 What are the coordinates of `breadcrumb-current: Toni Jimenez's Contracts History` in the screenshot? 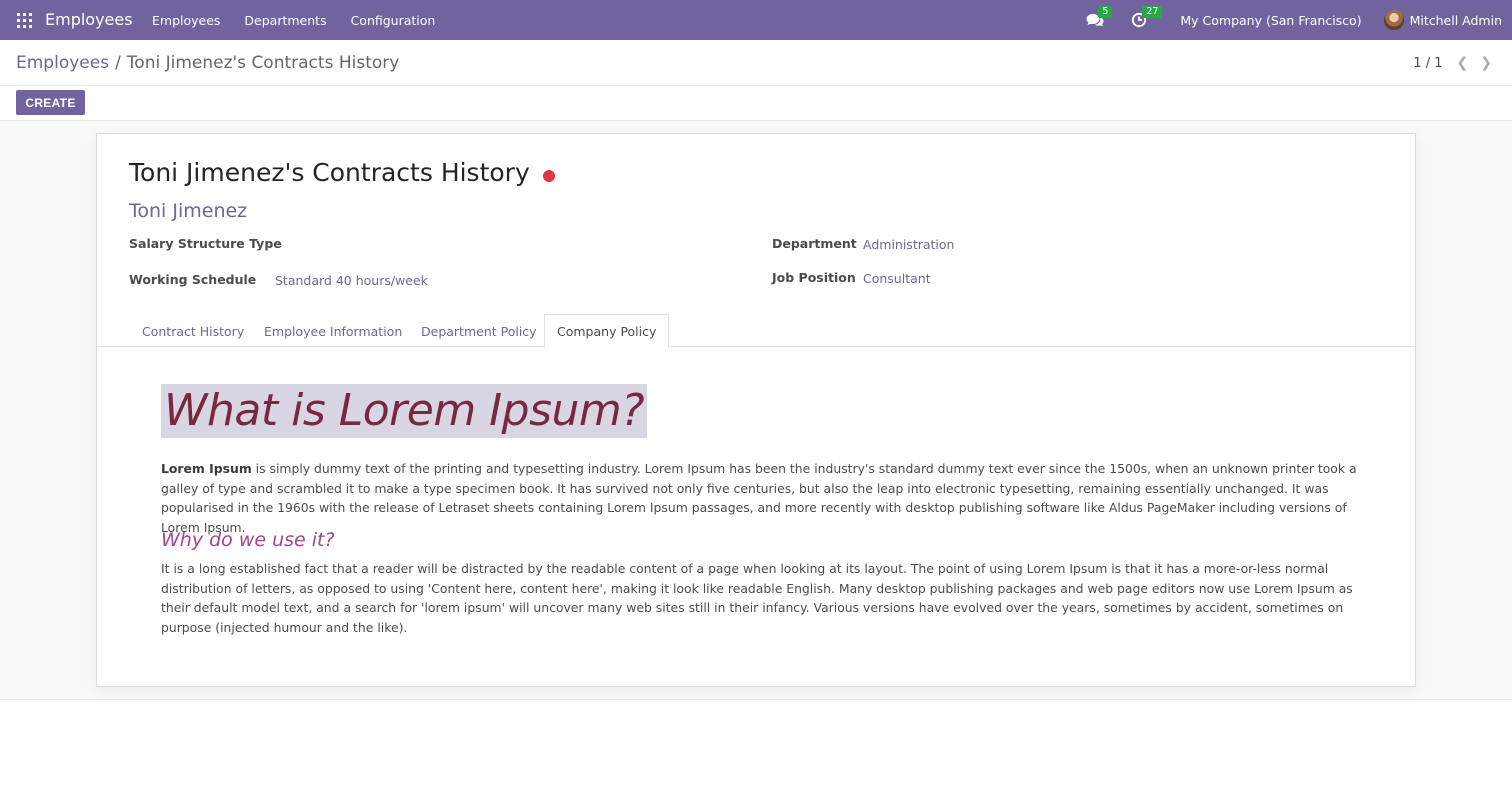 It's located at (263, 63).